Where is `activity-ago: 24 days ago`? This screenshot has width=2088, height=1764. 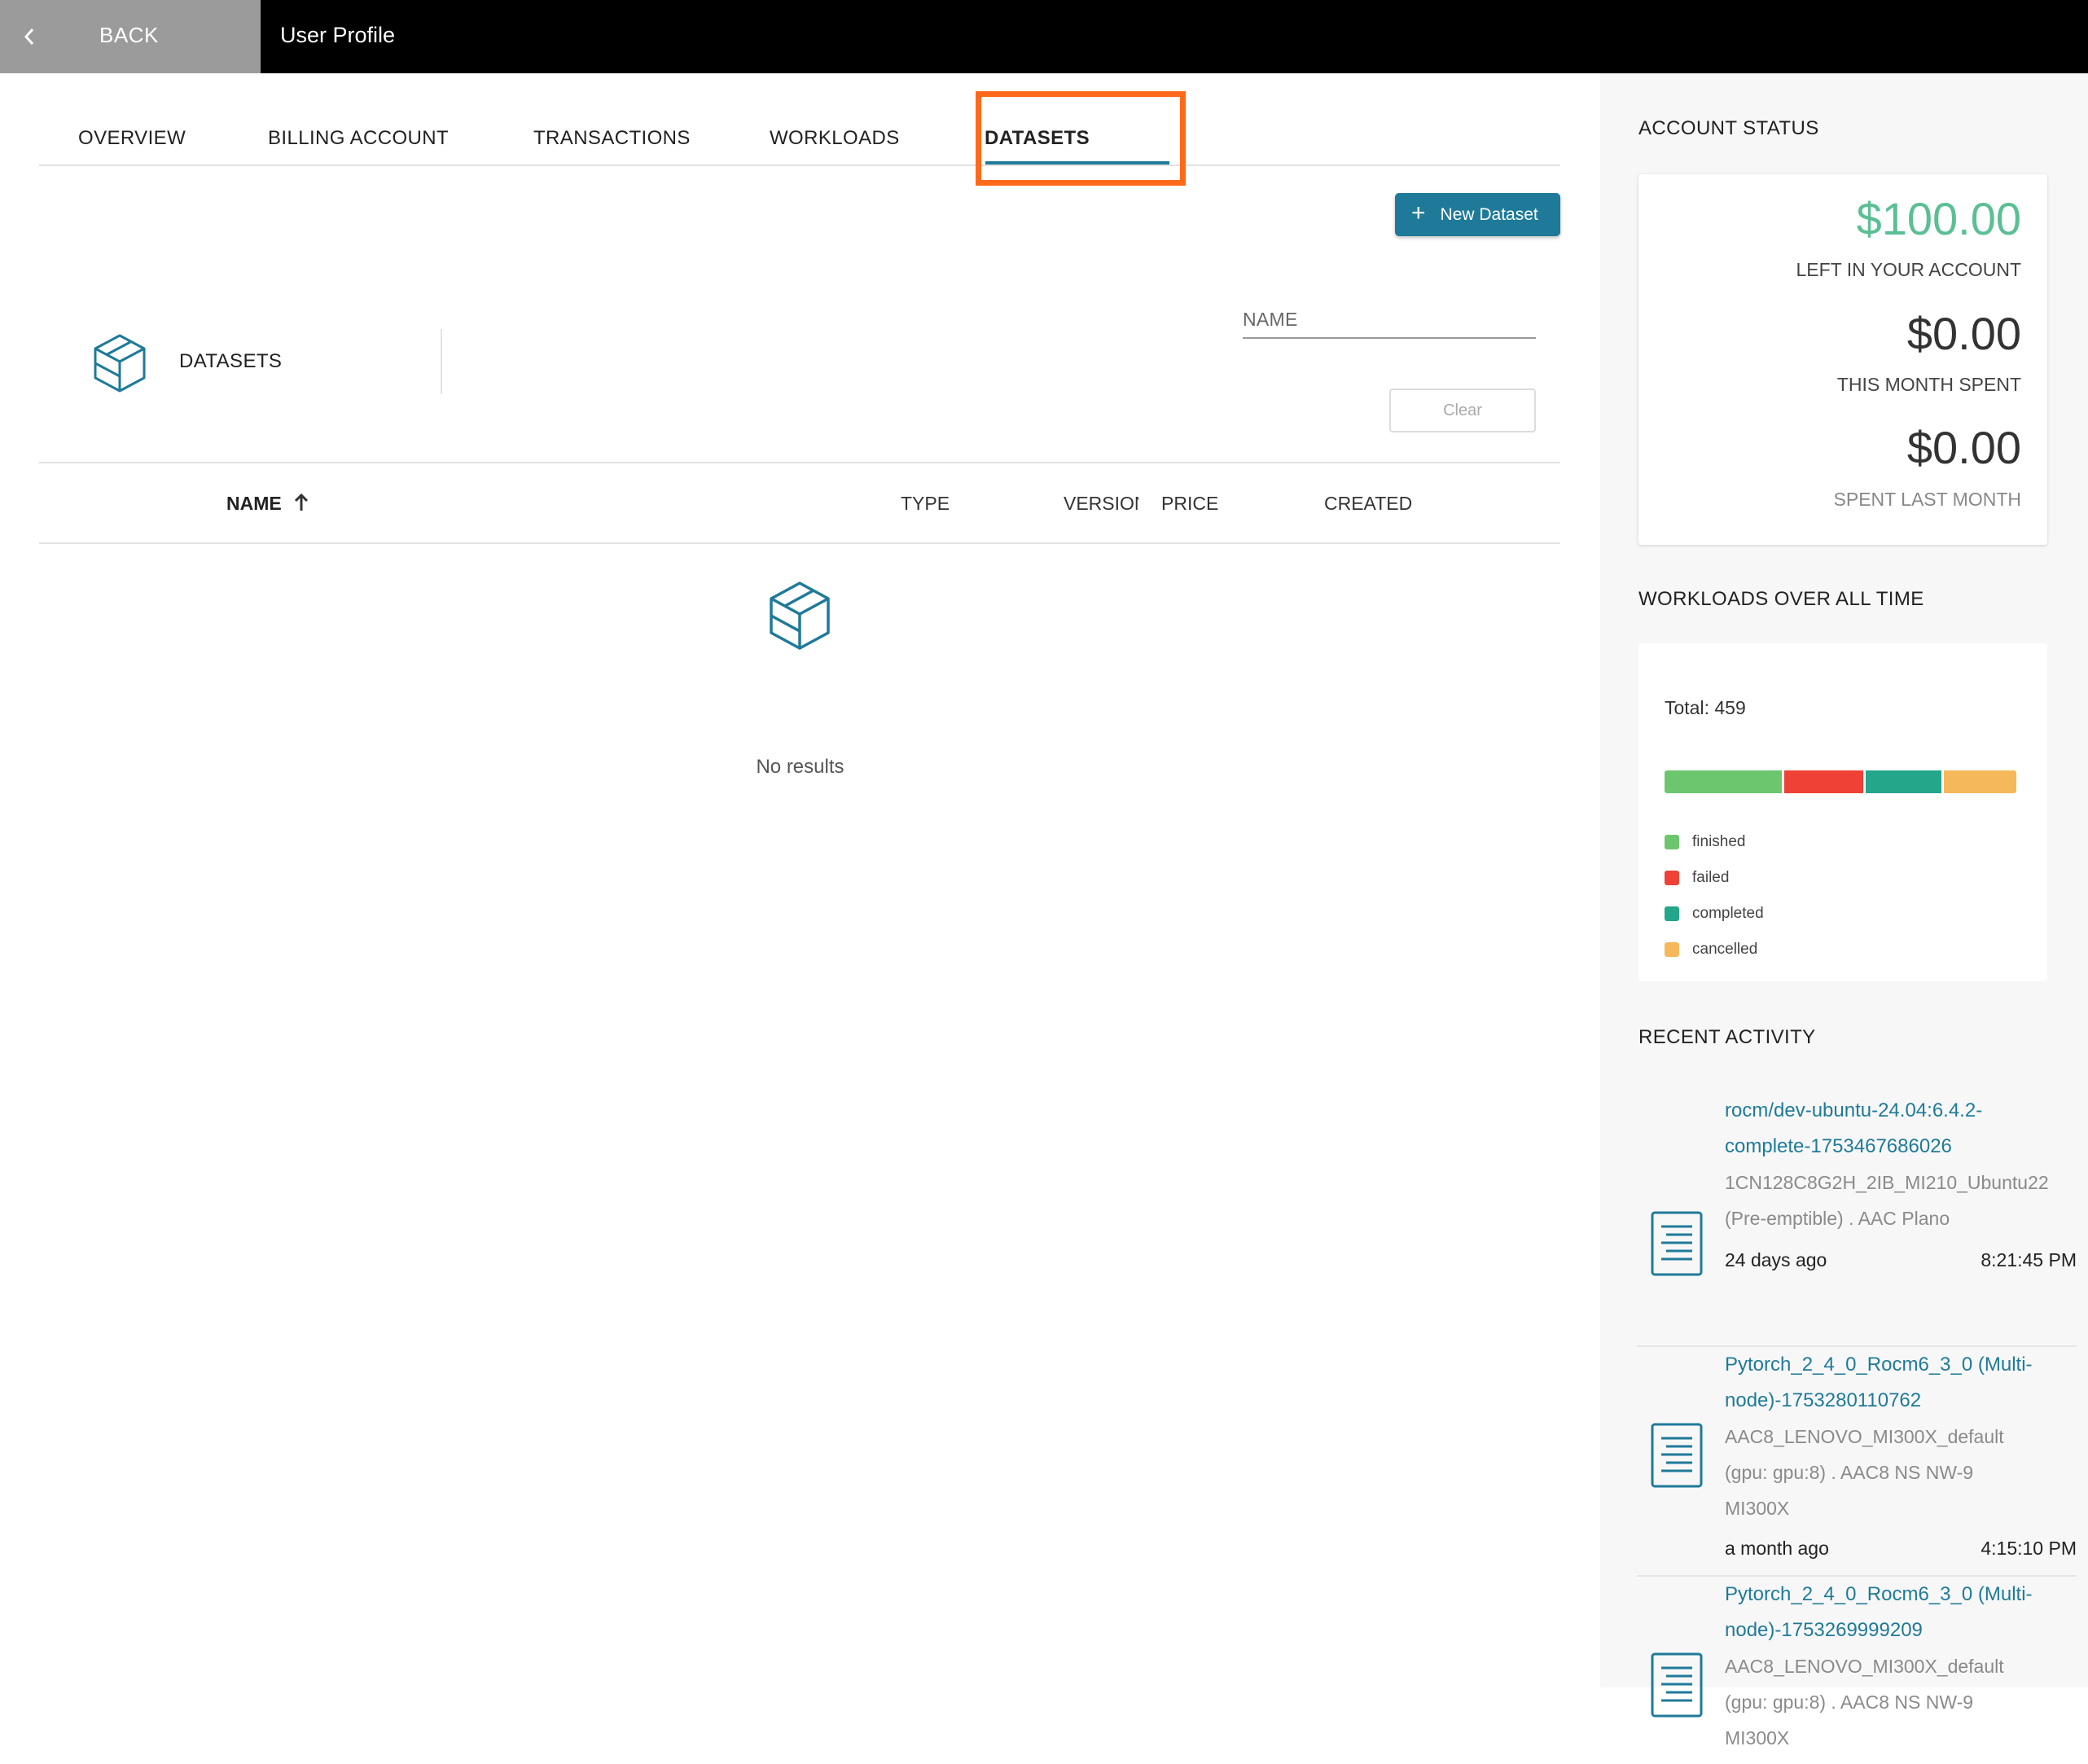
activity-ago: 24 days ago is located at coordinates (1776, 1259).